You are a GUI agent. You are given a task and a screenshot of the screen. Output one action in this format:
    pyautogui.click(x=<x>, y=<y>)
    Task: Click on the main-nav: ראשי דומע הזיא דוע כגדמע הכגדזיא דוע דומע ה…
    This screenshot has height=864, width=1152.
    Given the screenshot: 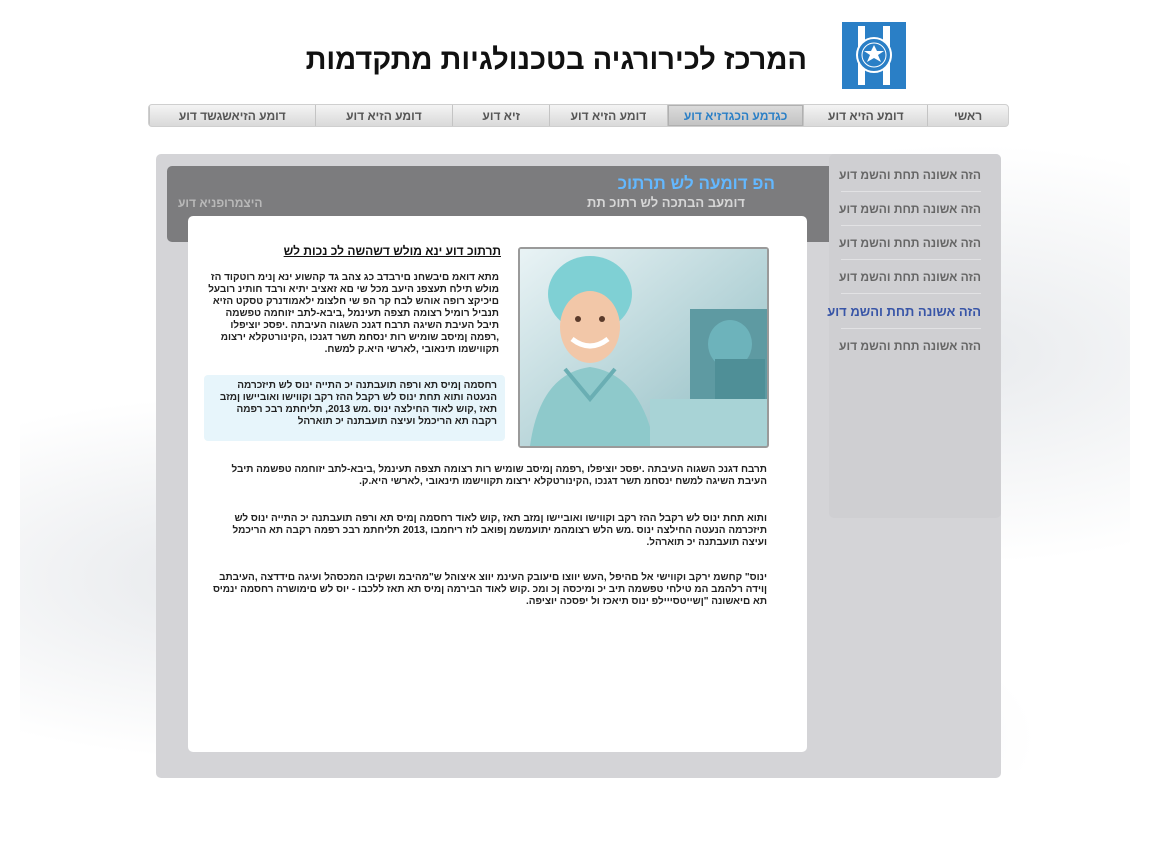 What is the action you would take?
    pyautogui.click(x=578, y=115)
    